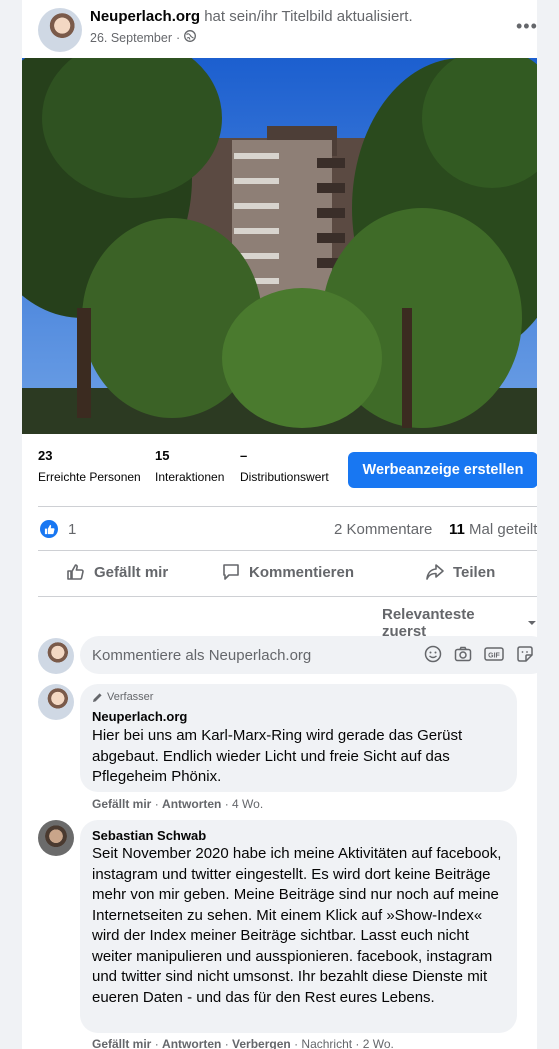 The width and height of the screenshot is (559, 1049). What do you see at coordinates (503, 529) in the screenshot?
I see `share-count-text: Mal geteilt` at bounding box center [503, 529].